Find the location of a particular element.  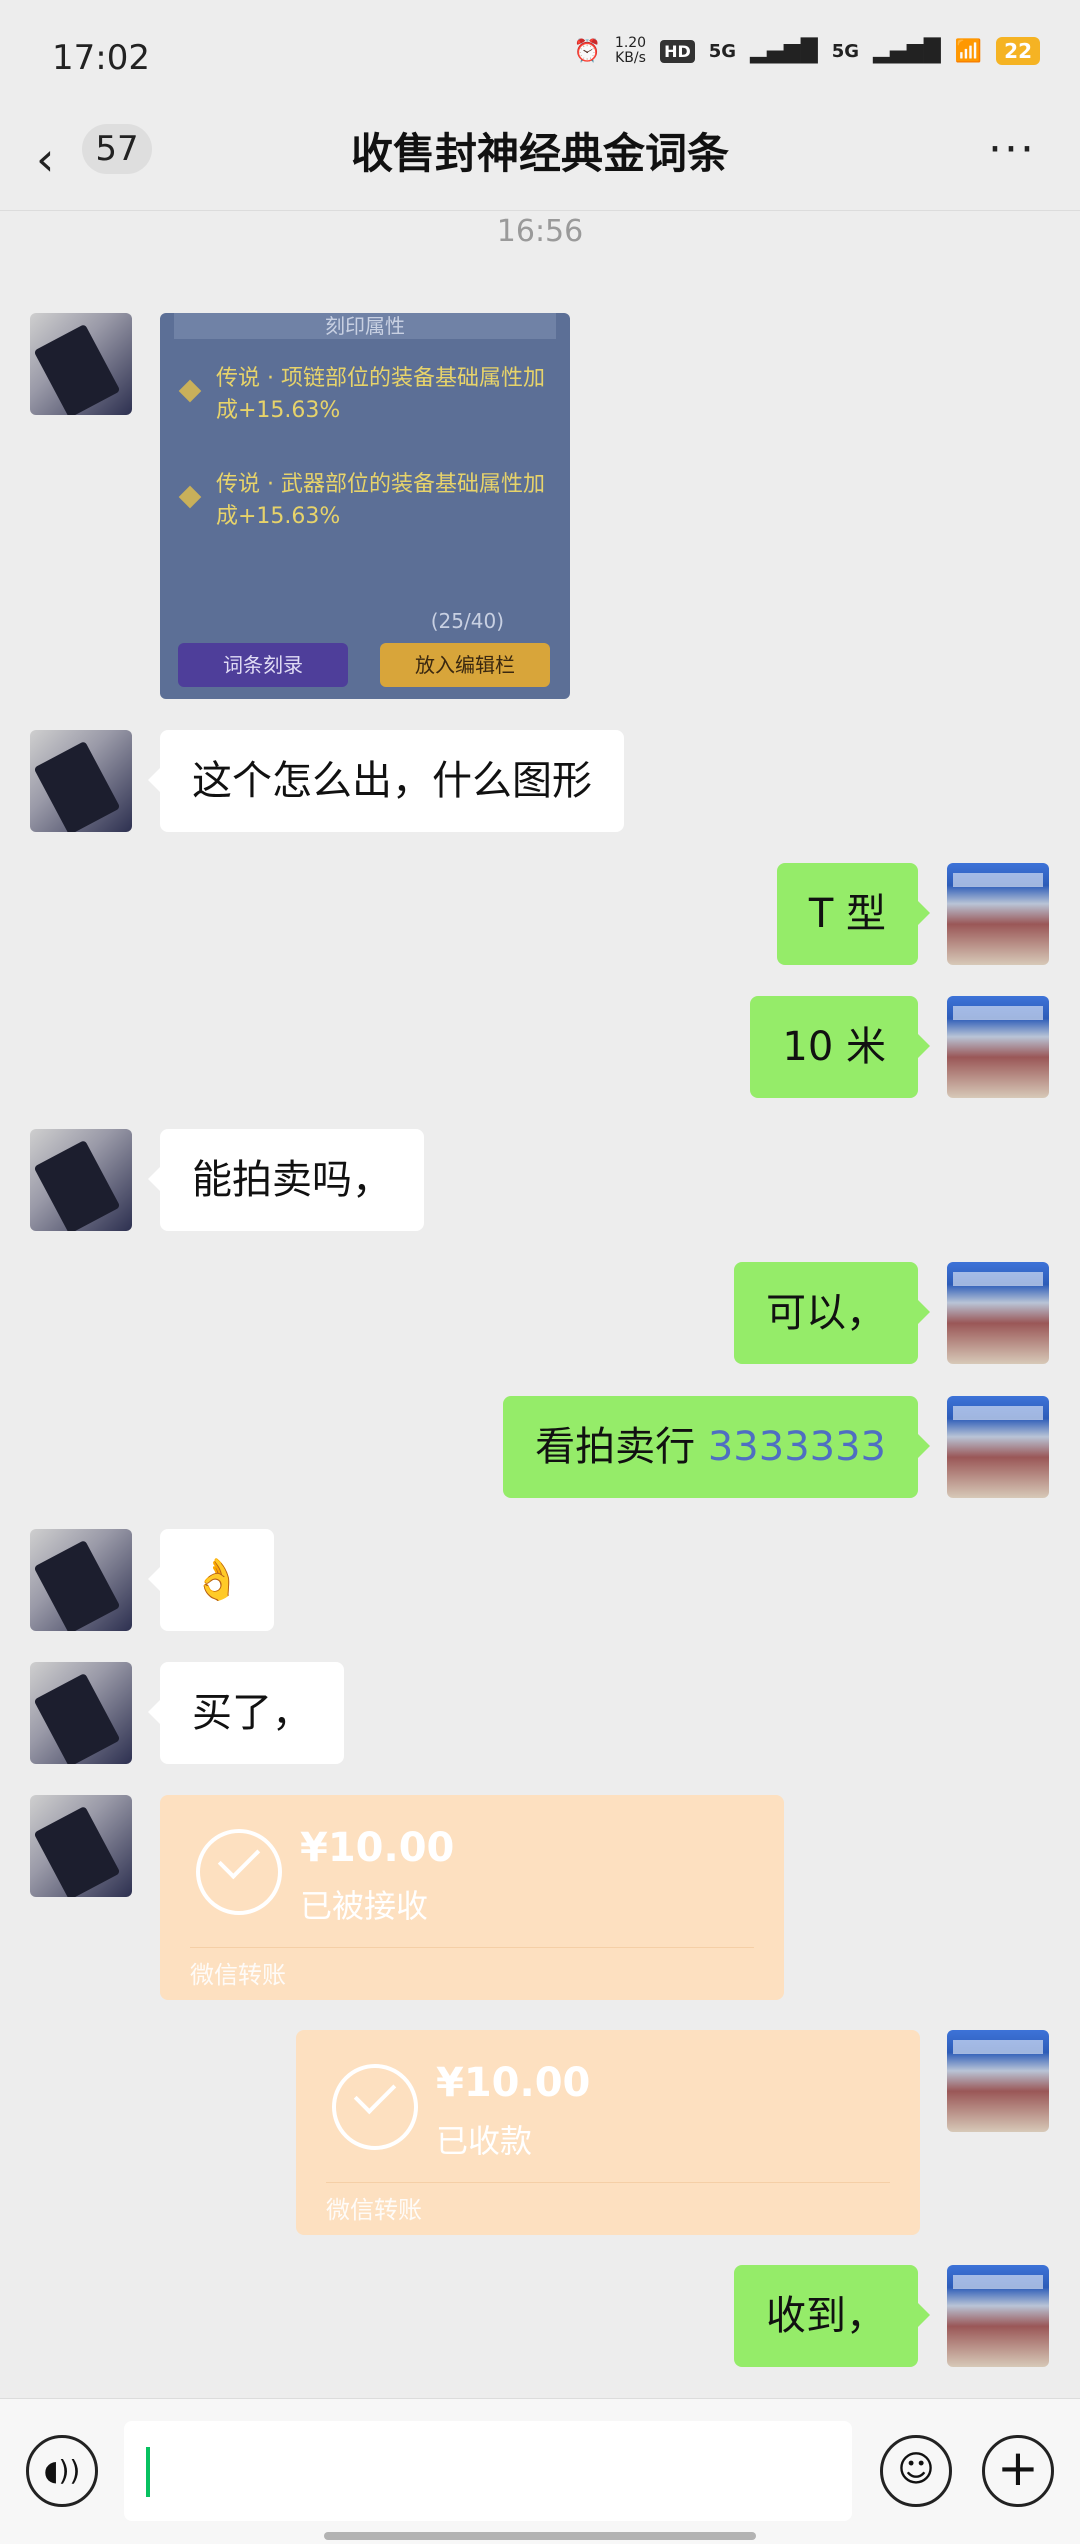

message-bubble: 买了， is located at coordinates (246, 1713).